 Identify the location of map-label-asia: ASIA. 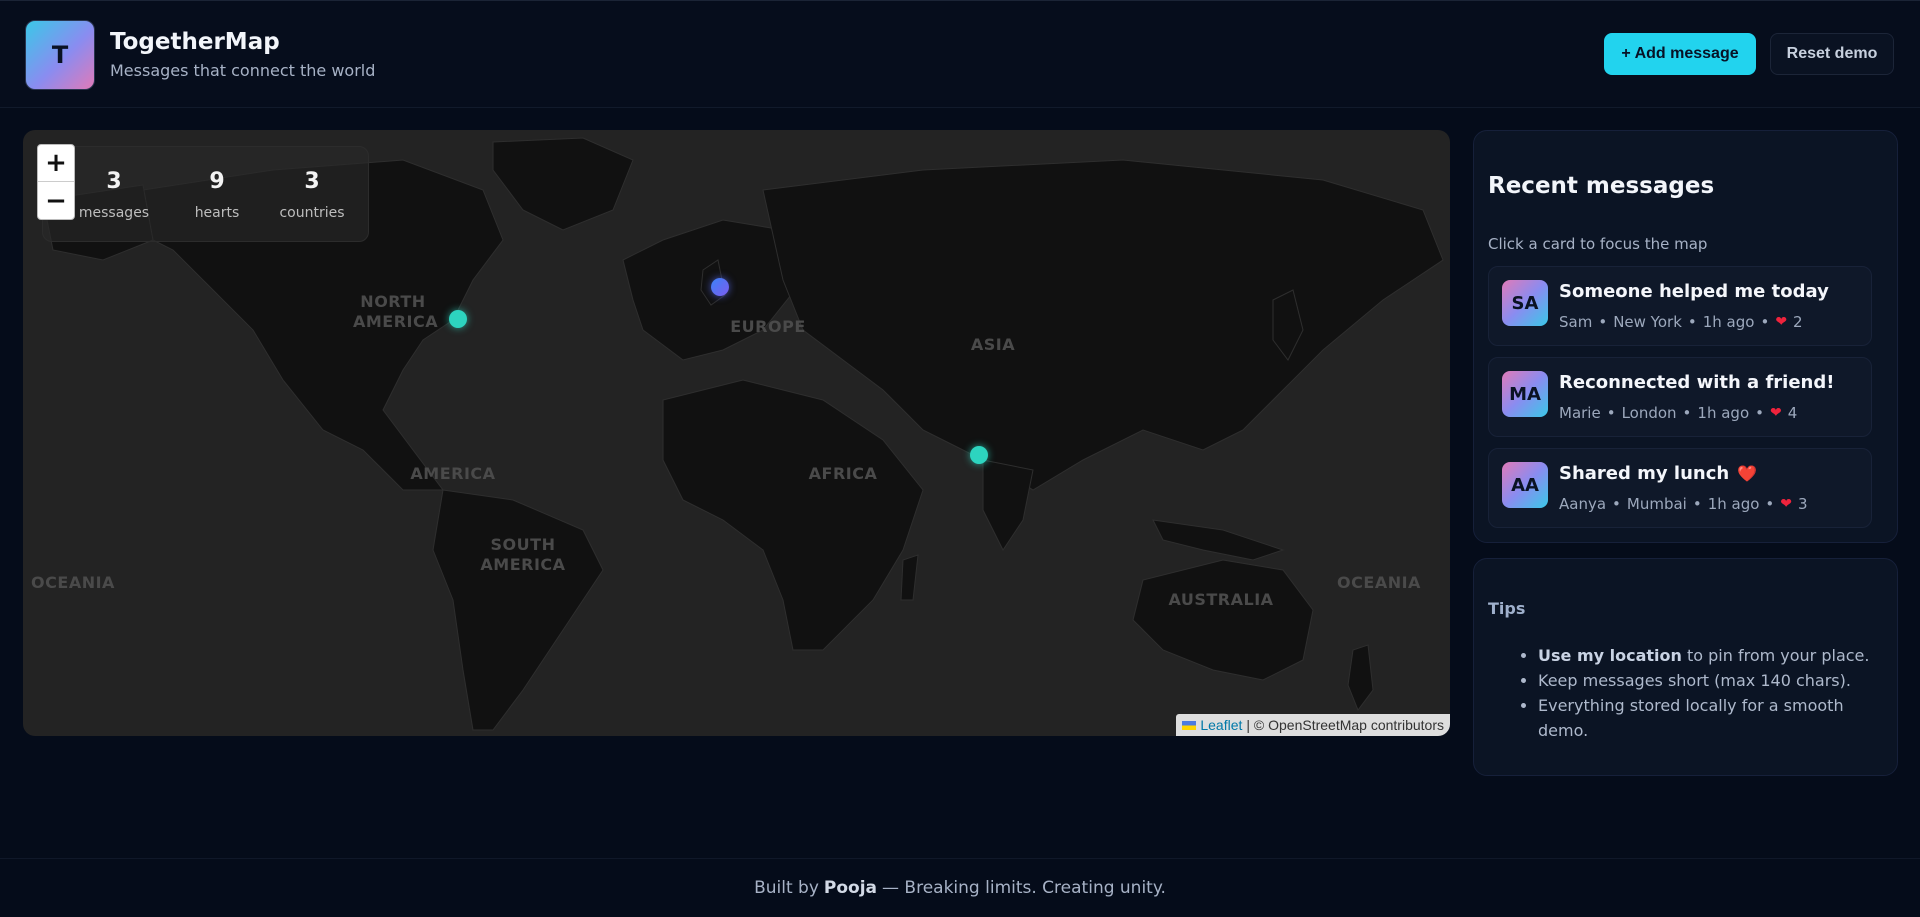
(993, 344).